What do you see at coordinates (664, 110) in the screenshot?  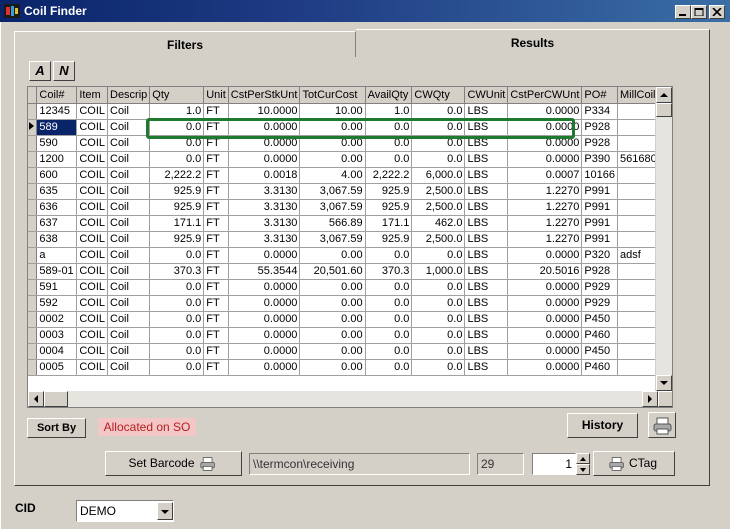 I see `vertical-scroll-thumb` at bounding box center [664, 110].